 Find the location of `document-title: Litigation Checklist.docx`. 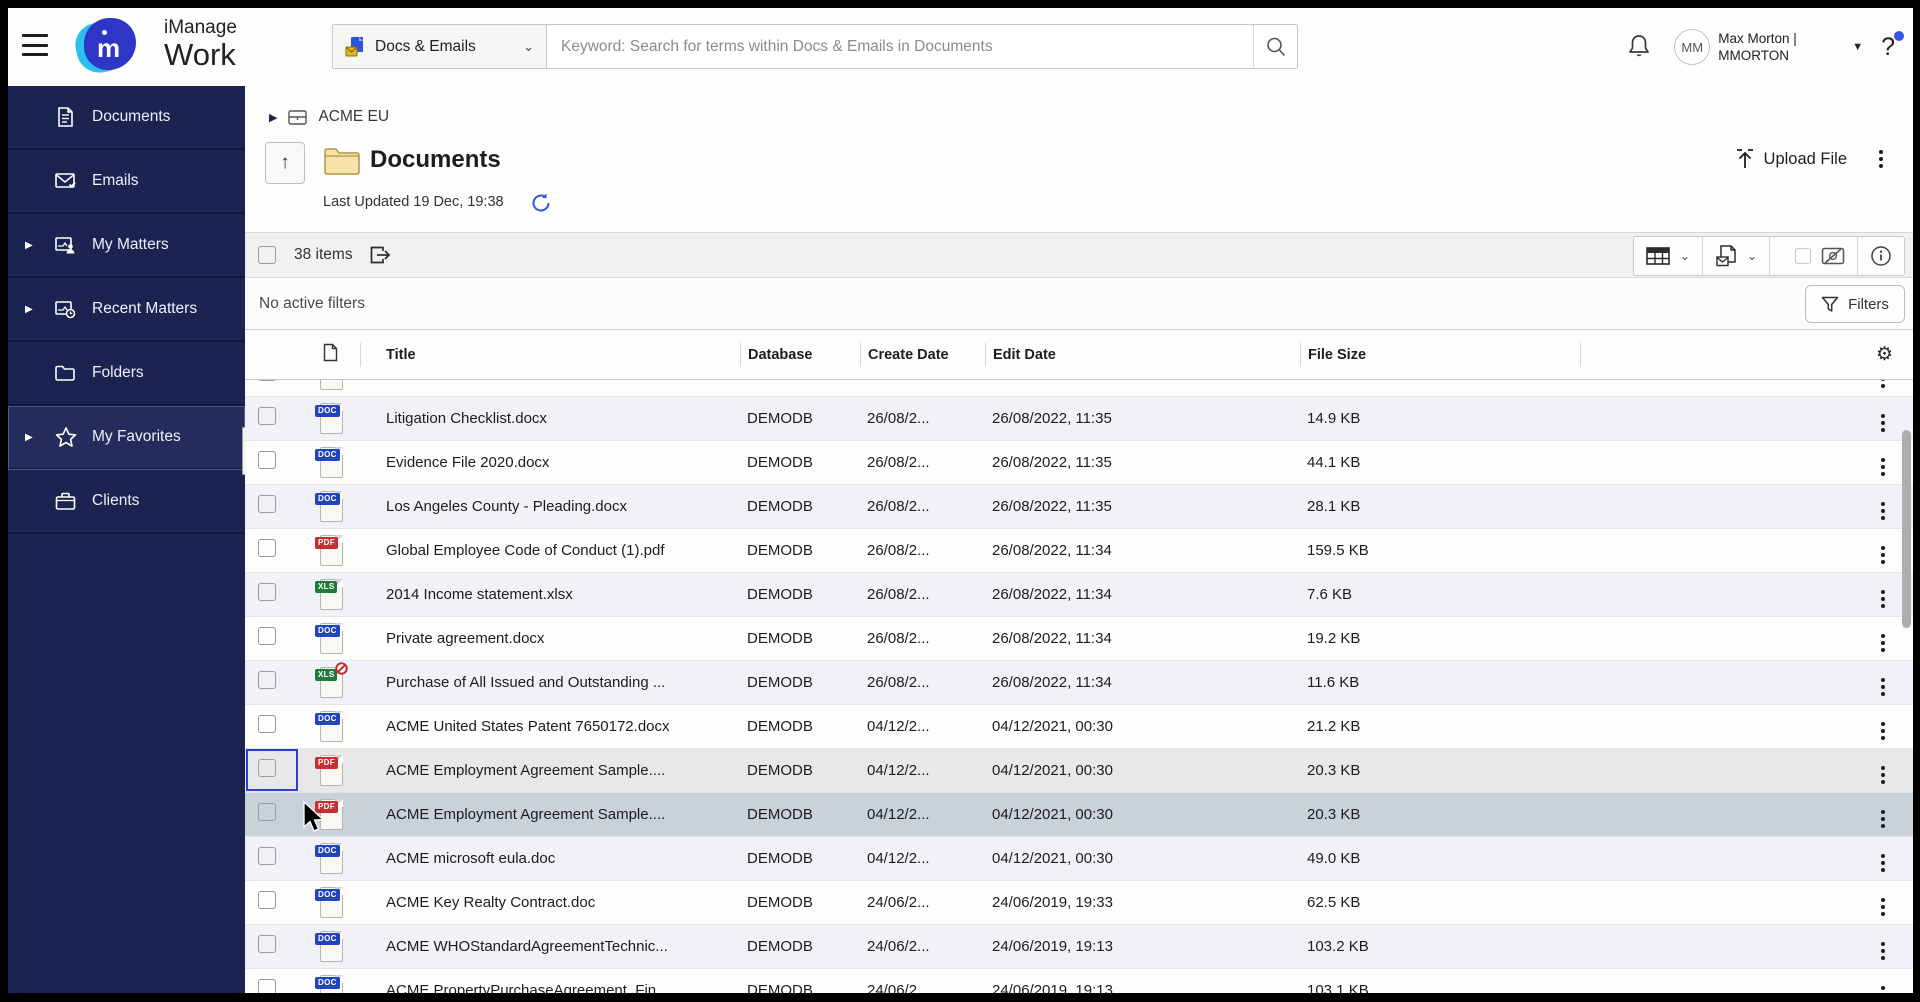

document-title: Litigation Checklist.docx is located at coordinates (550, 418).